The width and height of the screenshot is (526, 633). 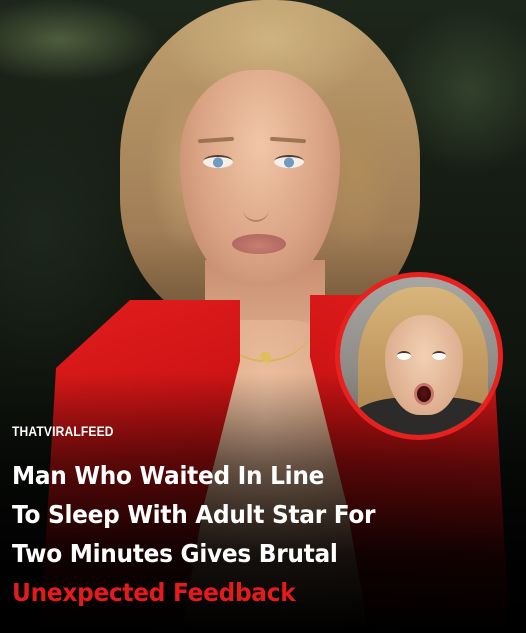 I want to click on inset-circle-photo, so click(x=419, y=356).